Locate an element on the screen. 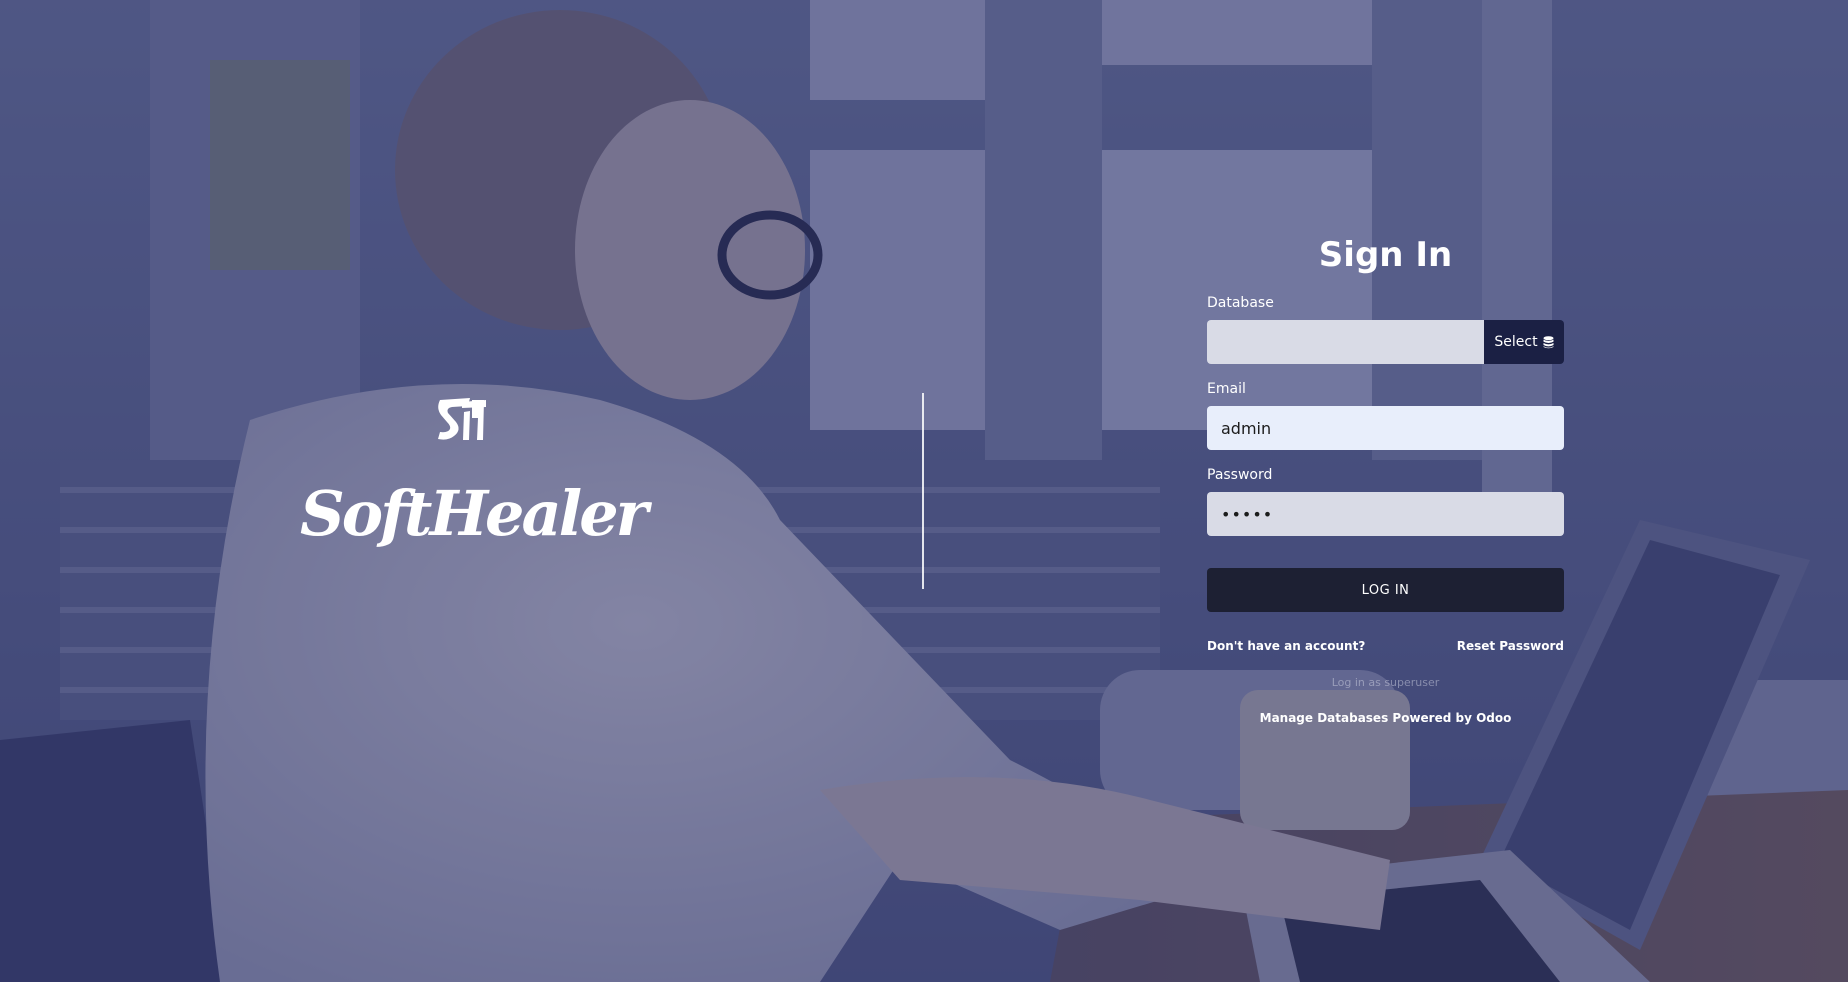  password-label: Password is located at coordinates (1240, 475).